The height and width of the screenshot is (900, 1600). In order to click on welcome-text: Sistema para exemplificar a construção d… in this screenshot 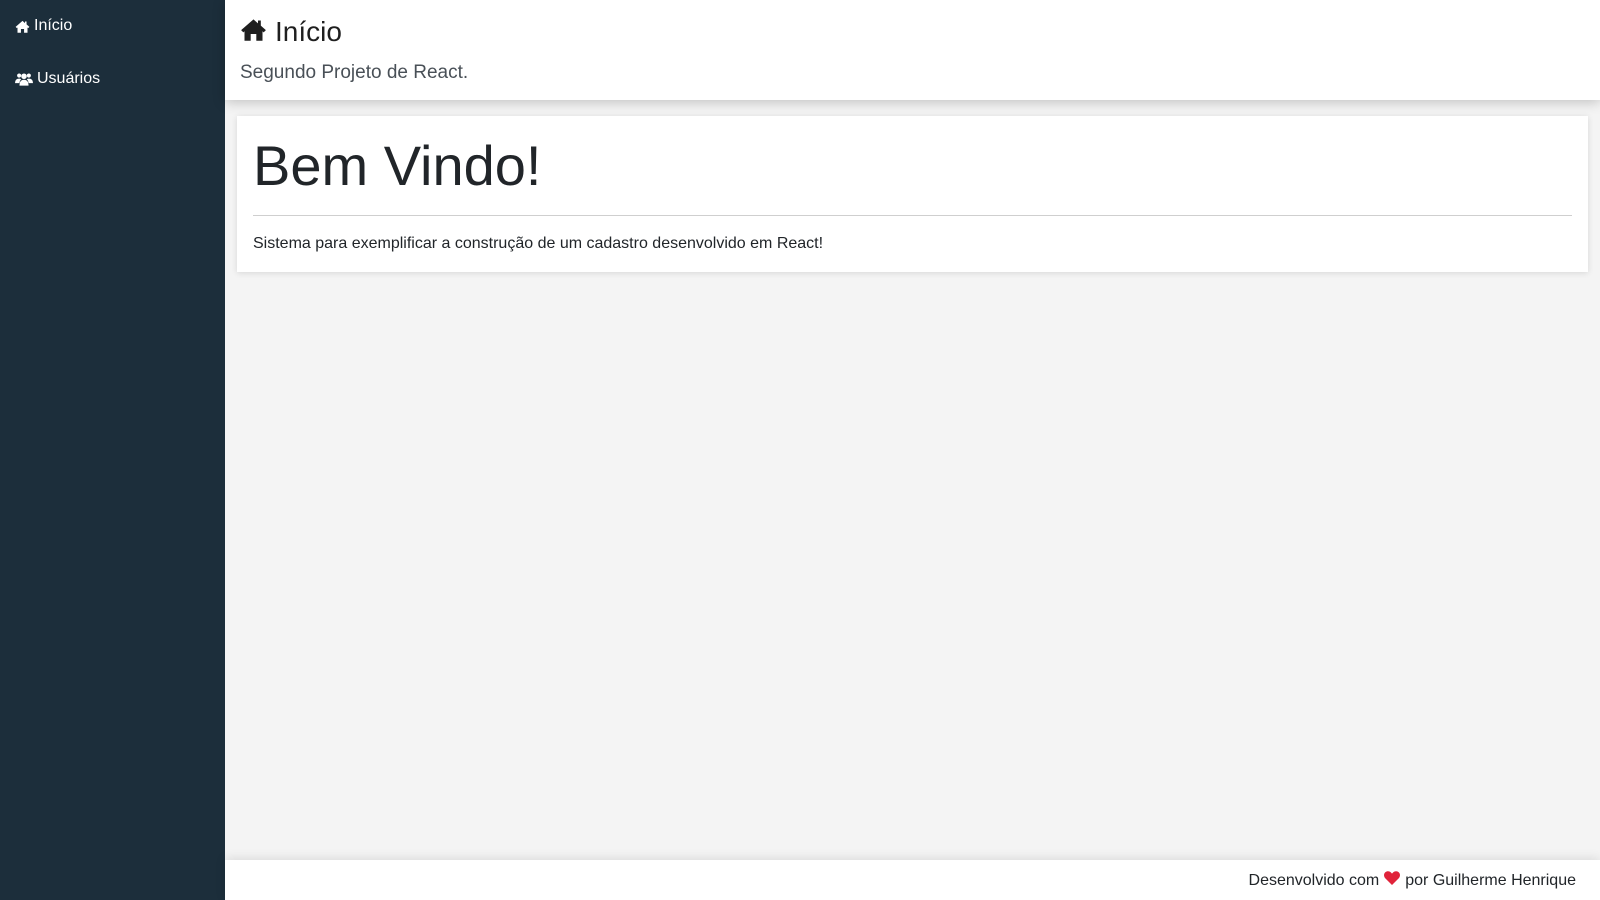, I will do `click(538, 243)`.